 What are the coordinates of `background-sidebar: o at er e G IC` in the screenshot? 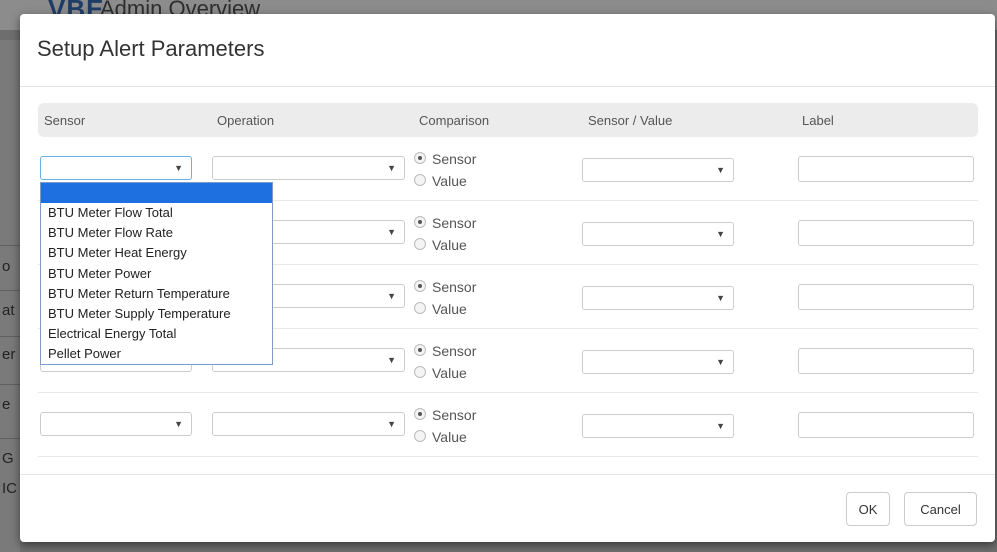 It's located at (10, 296).